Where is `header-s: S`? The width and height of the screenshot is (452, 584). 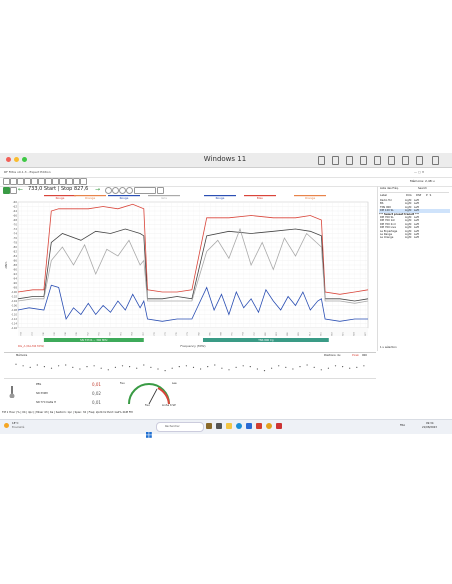 header-s: S is located at coordinates (431, 195).